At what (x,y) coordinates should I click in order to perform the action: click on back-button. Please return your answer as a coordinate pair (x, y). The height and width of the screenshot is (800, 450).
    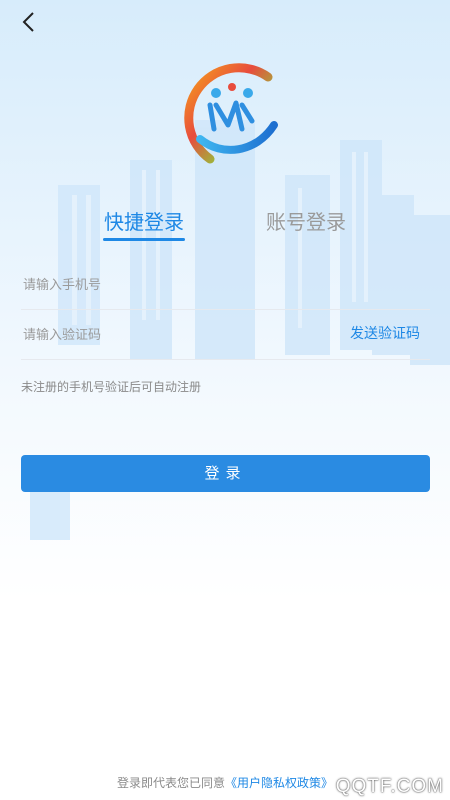
    Looking at the image, I should click on (28, 22).